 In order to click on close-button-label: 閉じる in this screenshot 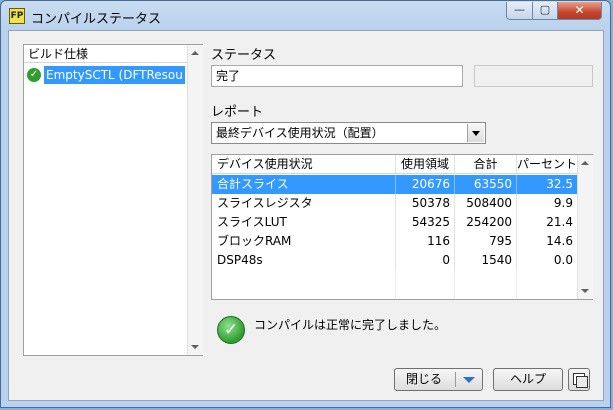, I will do `click(423, 379)`.